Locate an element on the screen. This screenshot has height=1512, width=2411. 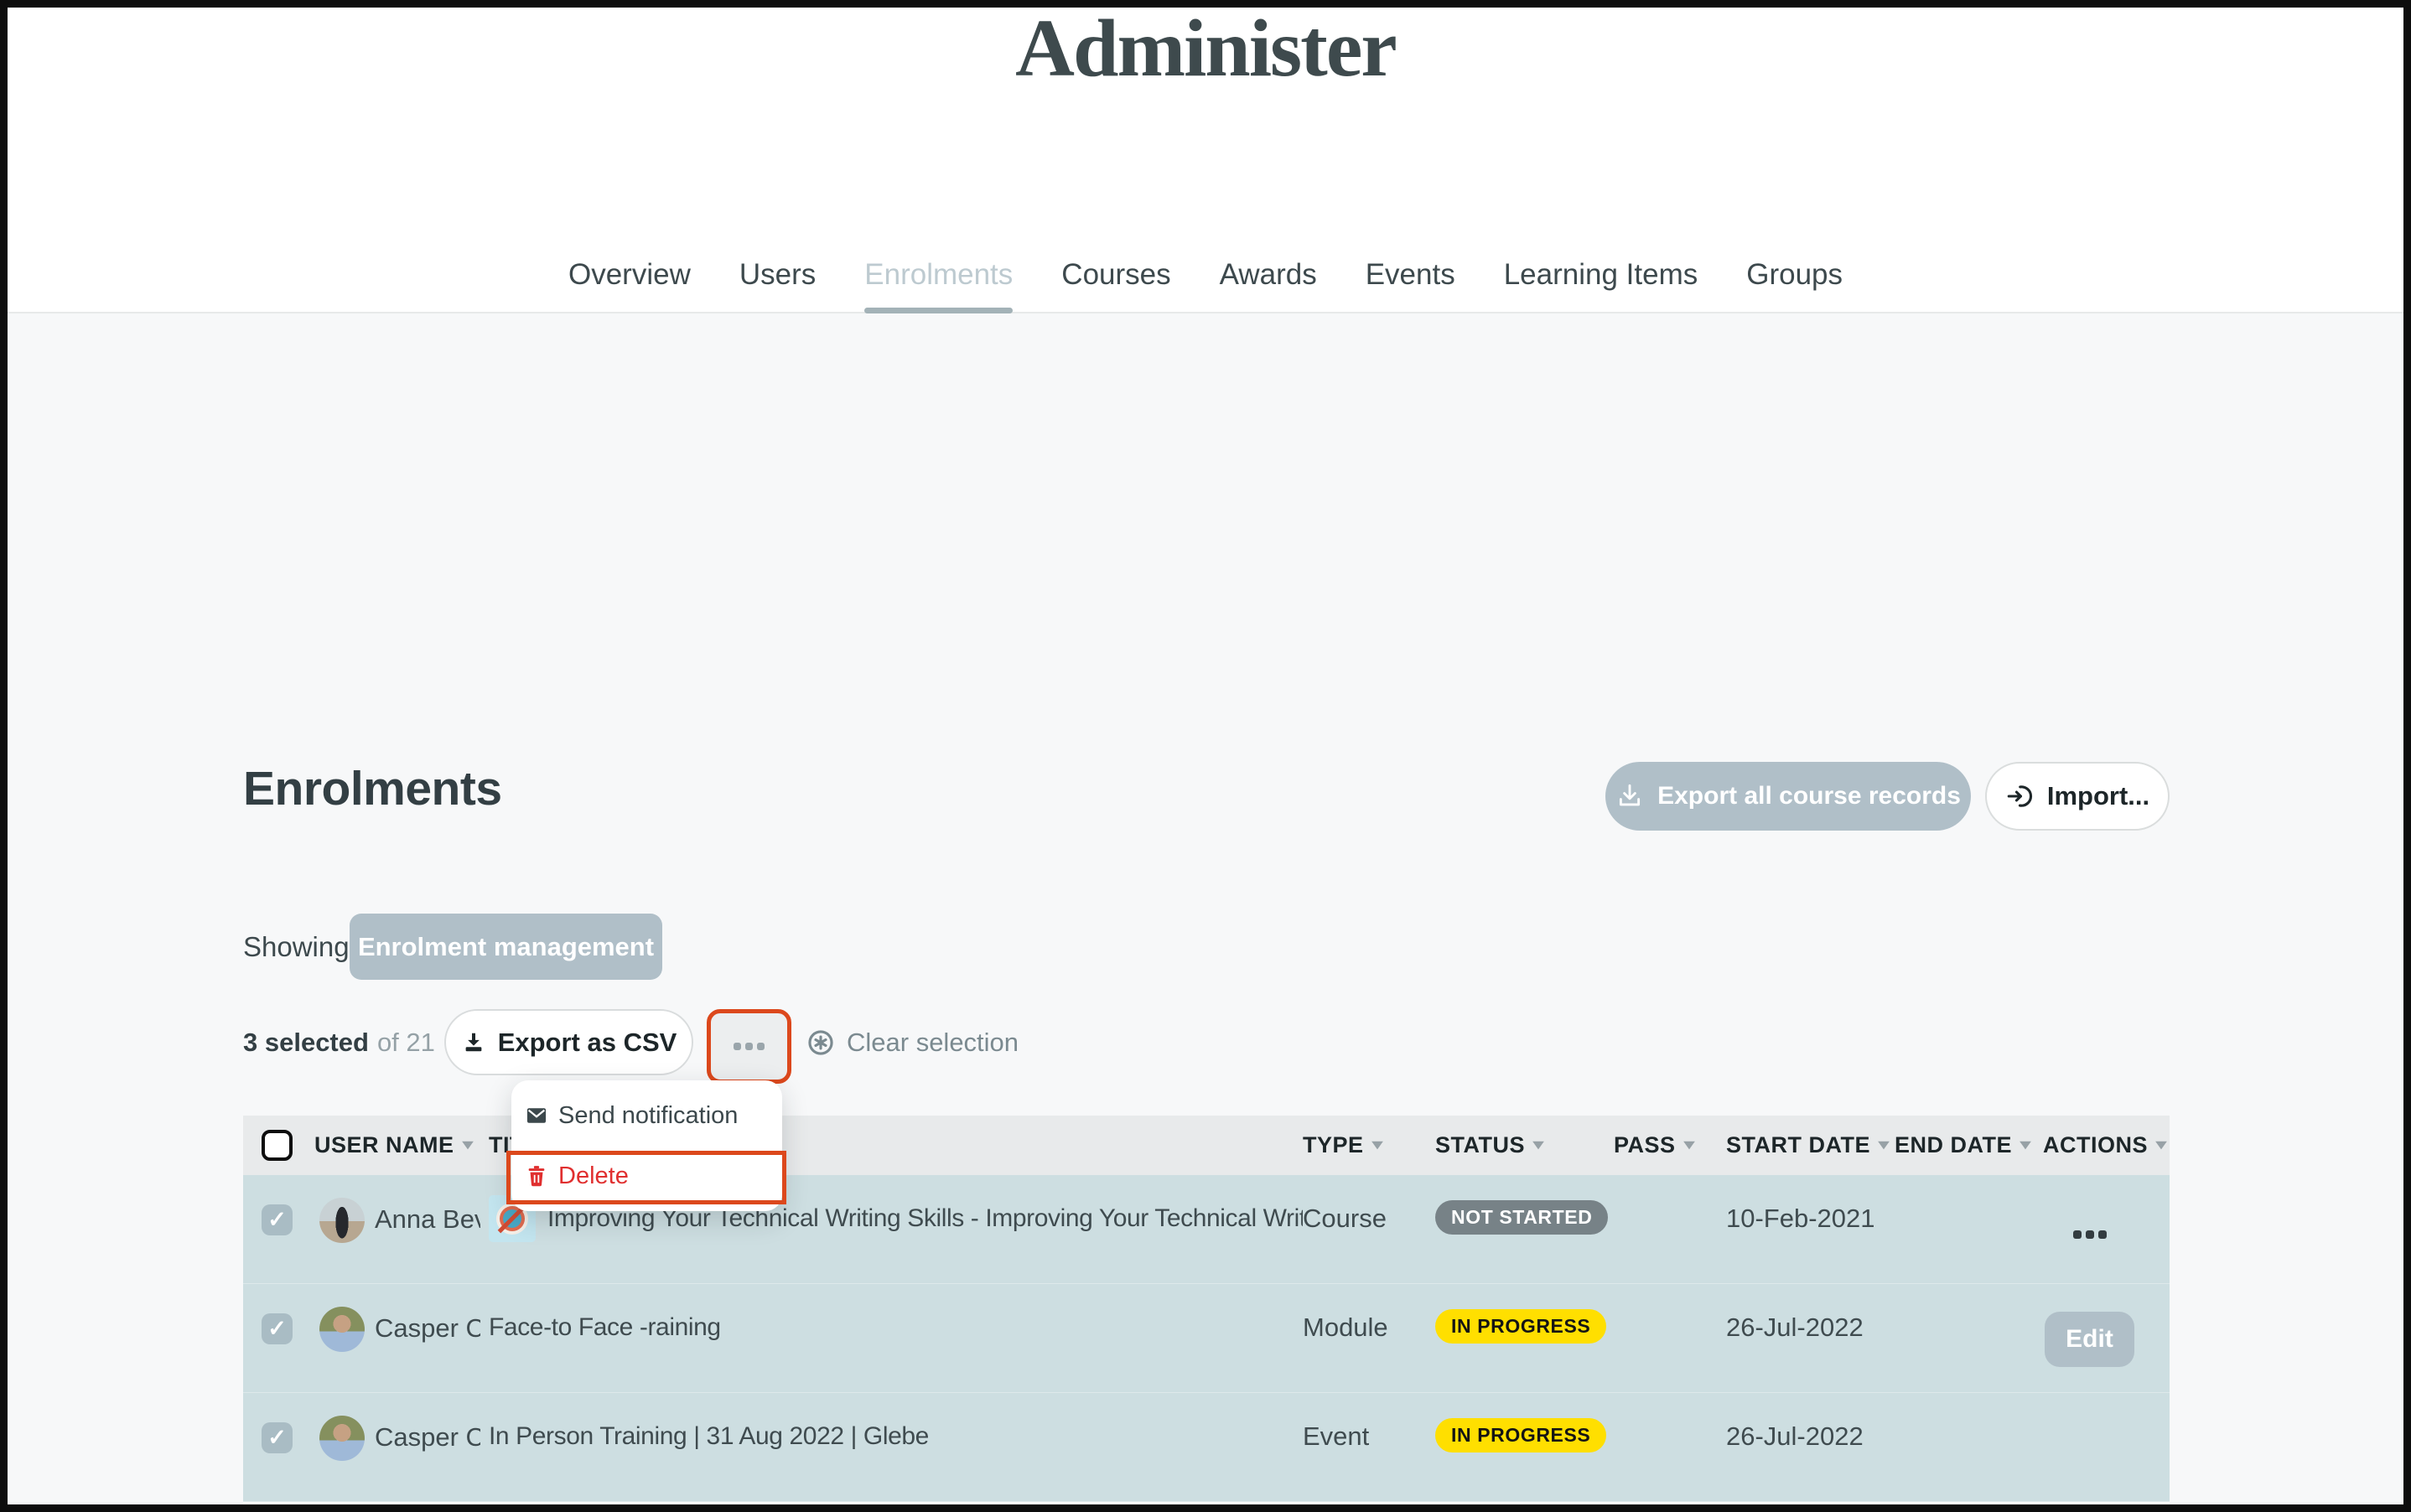
select-all-checkbox is located at coordinates (277, 1145).